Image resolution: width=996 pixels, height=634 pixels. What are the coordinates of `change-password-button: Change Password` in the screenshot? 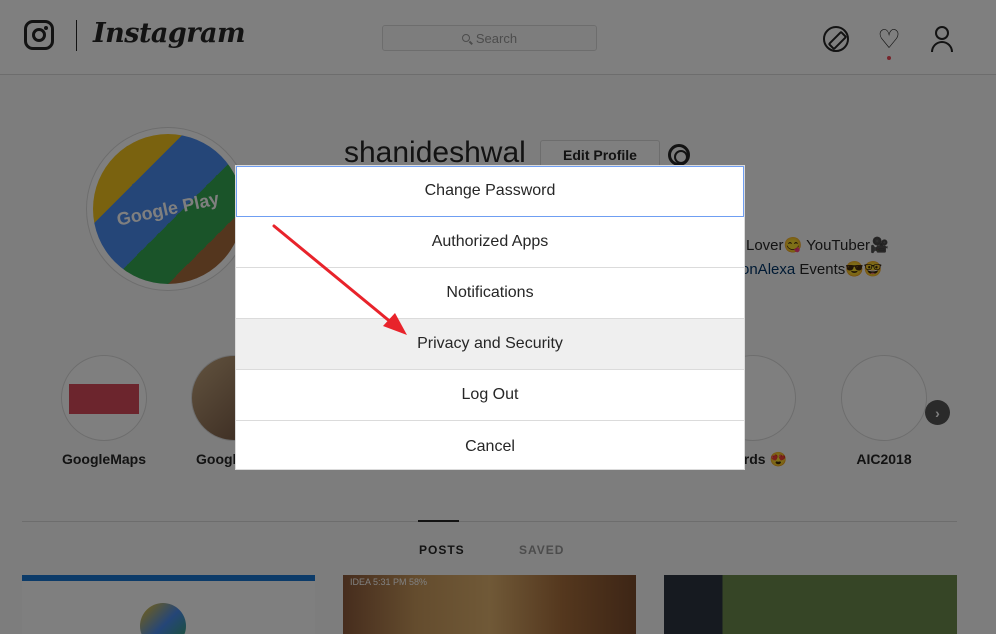 It's located at (490, 191).